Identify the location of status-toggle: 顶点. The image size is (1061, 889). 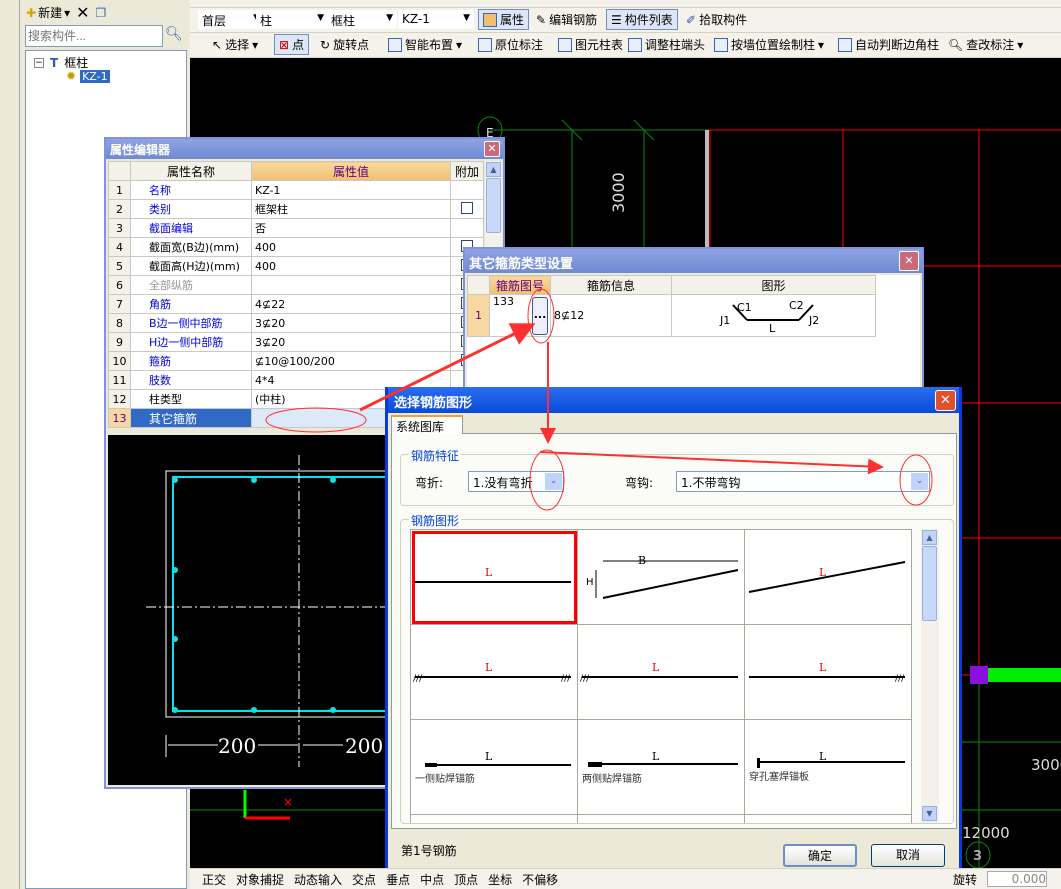
(466, 879).